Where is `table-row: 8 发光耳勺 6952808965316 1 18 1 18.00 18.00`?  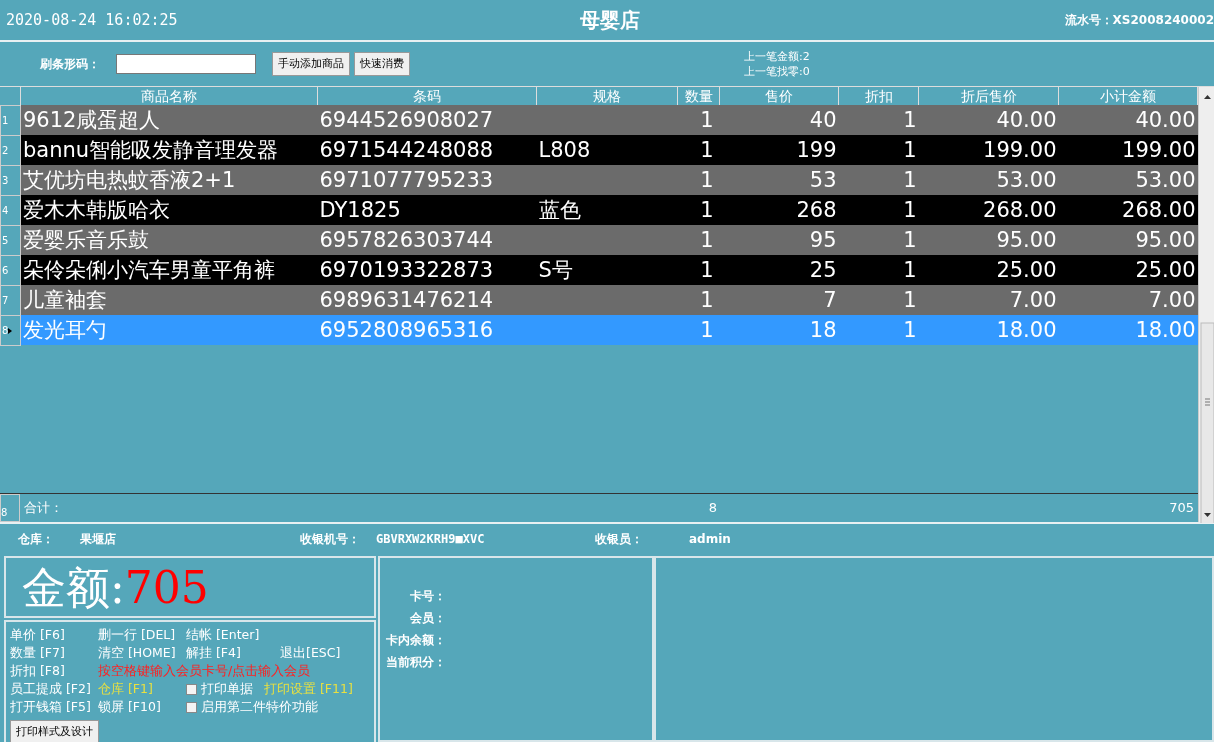 table-row: 8 发光耳勺 6952808965316 1 18 1 18.00 18.00 is located at coordinates (599, 330).